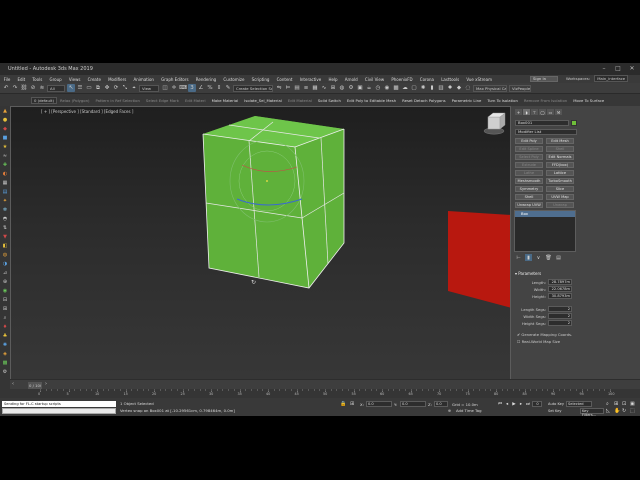  I want to click on ribbon-button: Make Material, so click(225, 100).